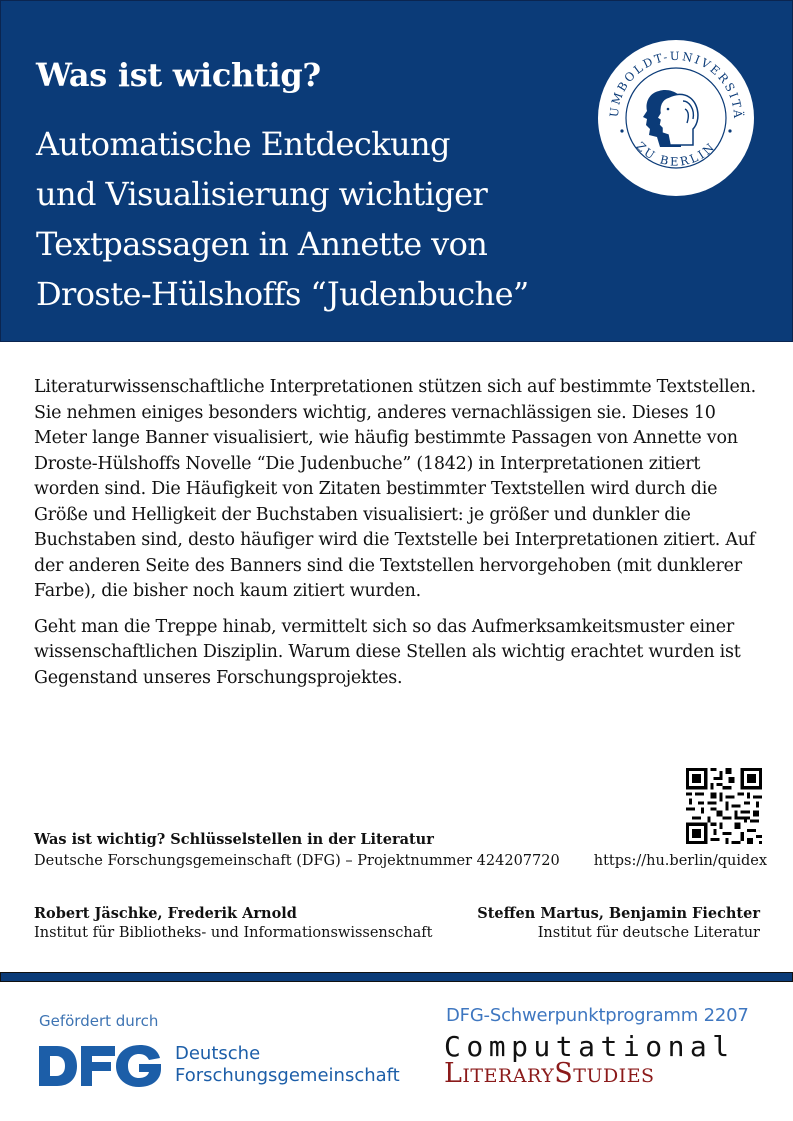  I want to click on cls-logo-line2: LiteraryStudies, so click(549, 1073).